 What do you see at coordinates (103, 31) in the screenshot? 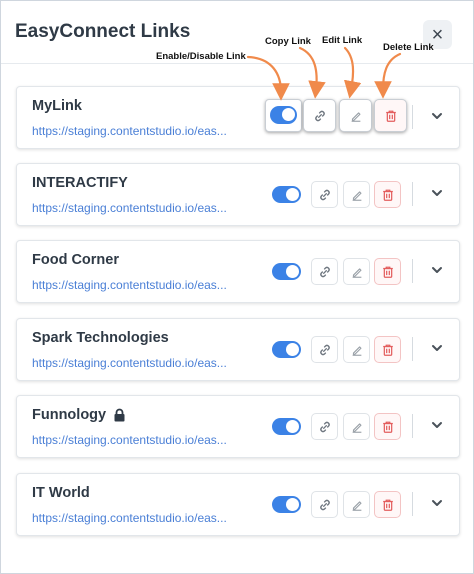
I see `modal-title: EasyConnect Links` at bounding box center [103, 31].